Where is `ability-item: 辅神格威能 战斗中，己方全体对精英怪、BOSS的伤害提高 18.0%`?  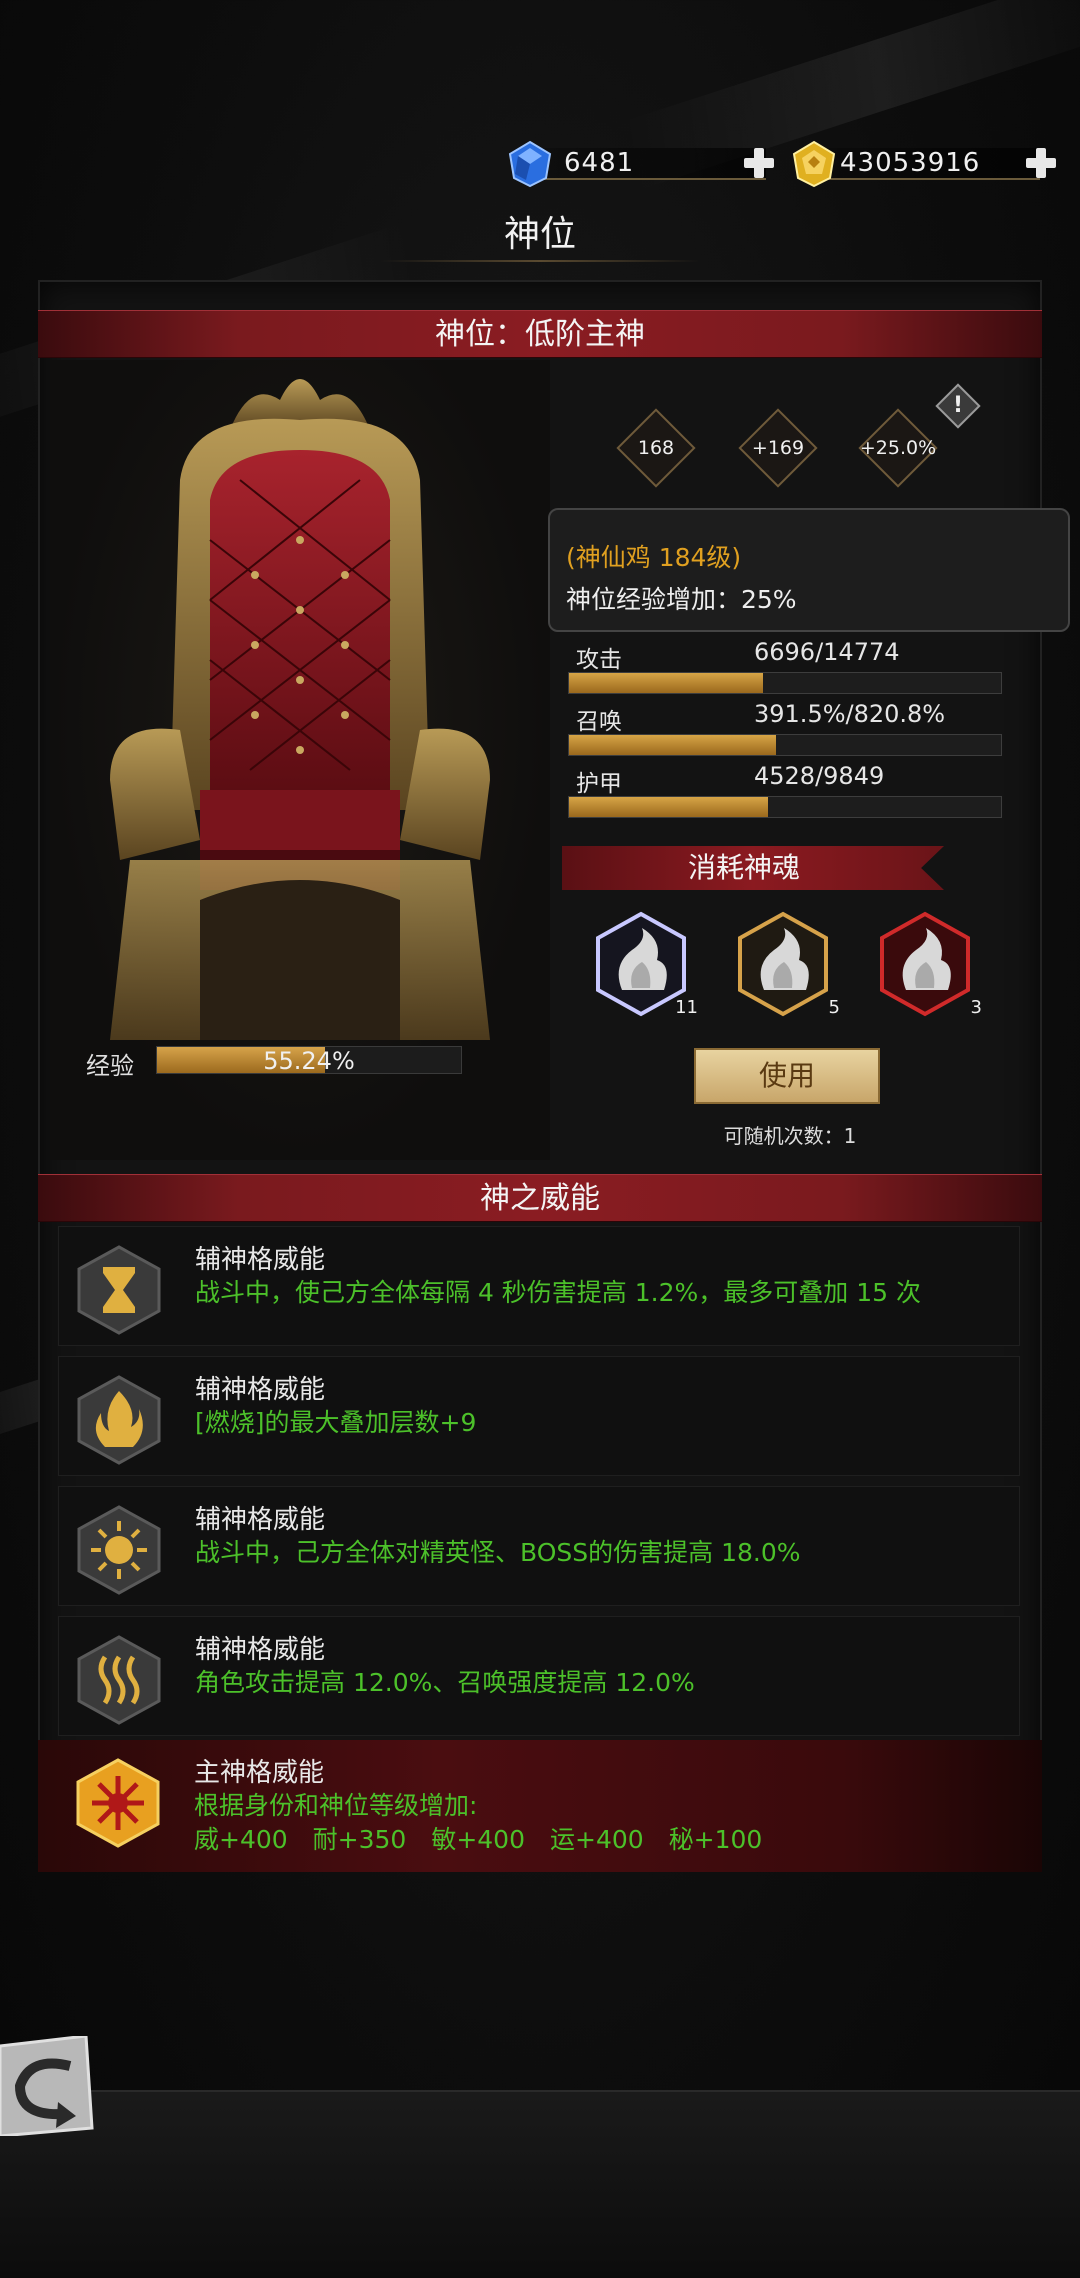
ability-item: 辅神格威能 战斗中，己方全体对精英怪、BOSS的伤害提高 18.0% is located at coordinates (539, 1546).